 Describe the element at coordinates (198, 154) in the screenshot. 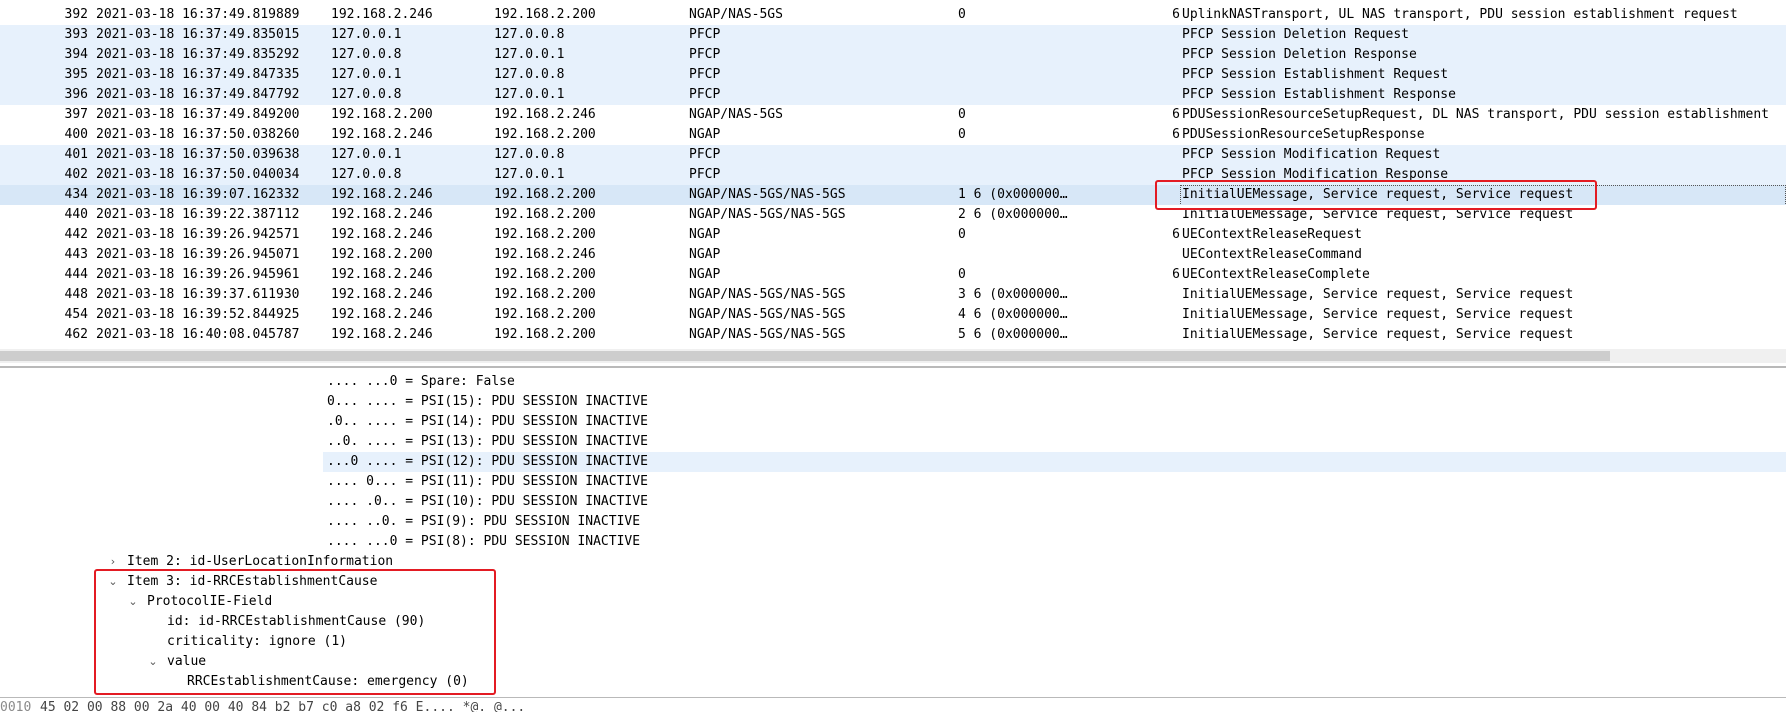

I see `packet-time: 2021-03-18 16:37:50.039638` at that location.